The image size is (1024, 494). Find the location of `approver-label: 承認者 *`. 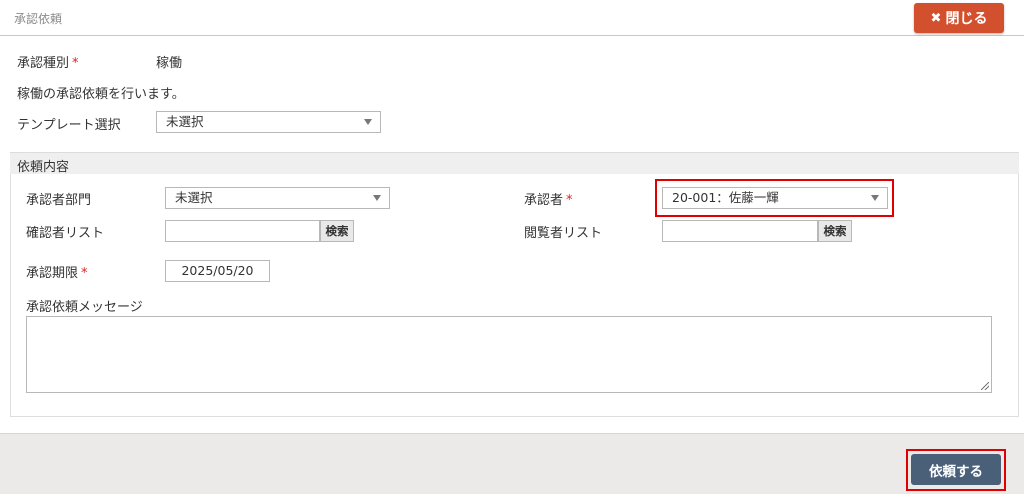

approver-label: 承認者 * is located at coordinates (548, 200).